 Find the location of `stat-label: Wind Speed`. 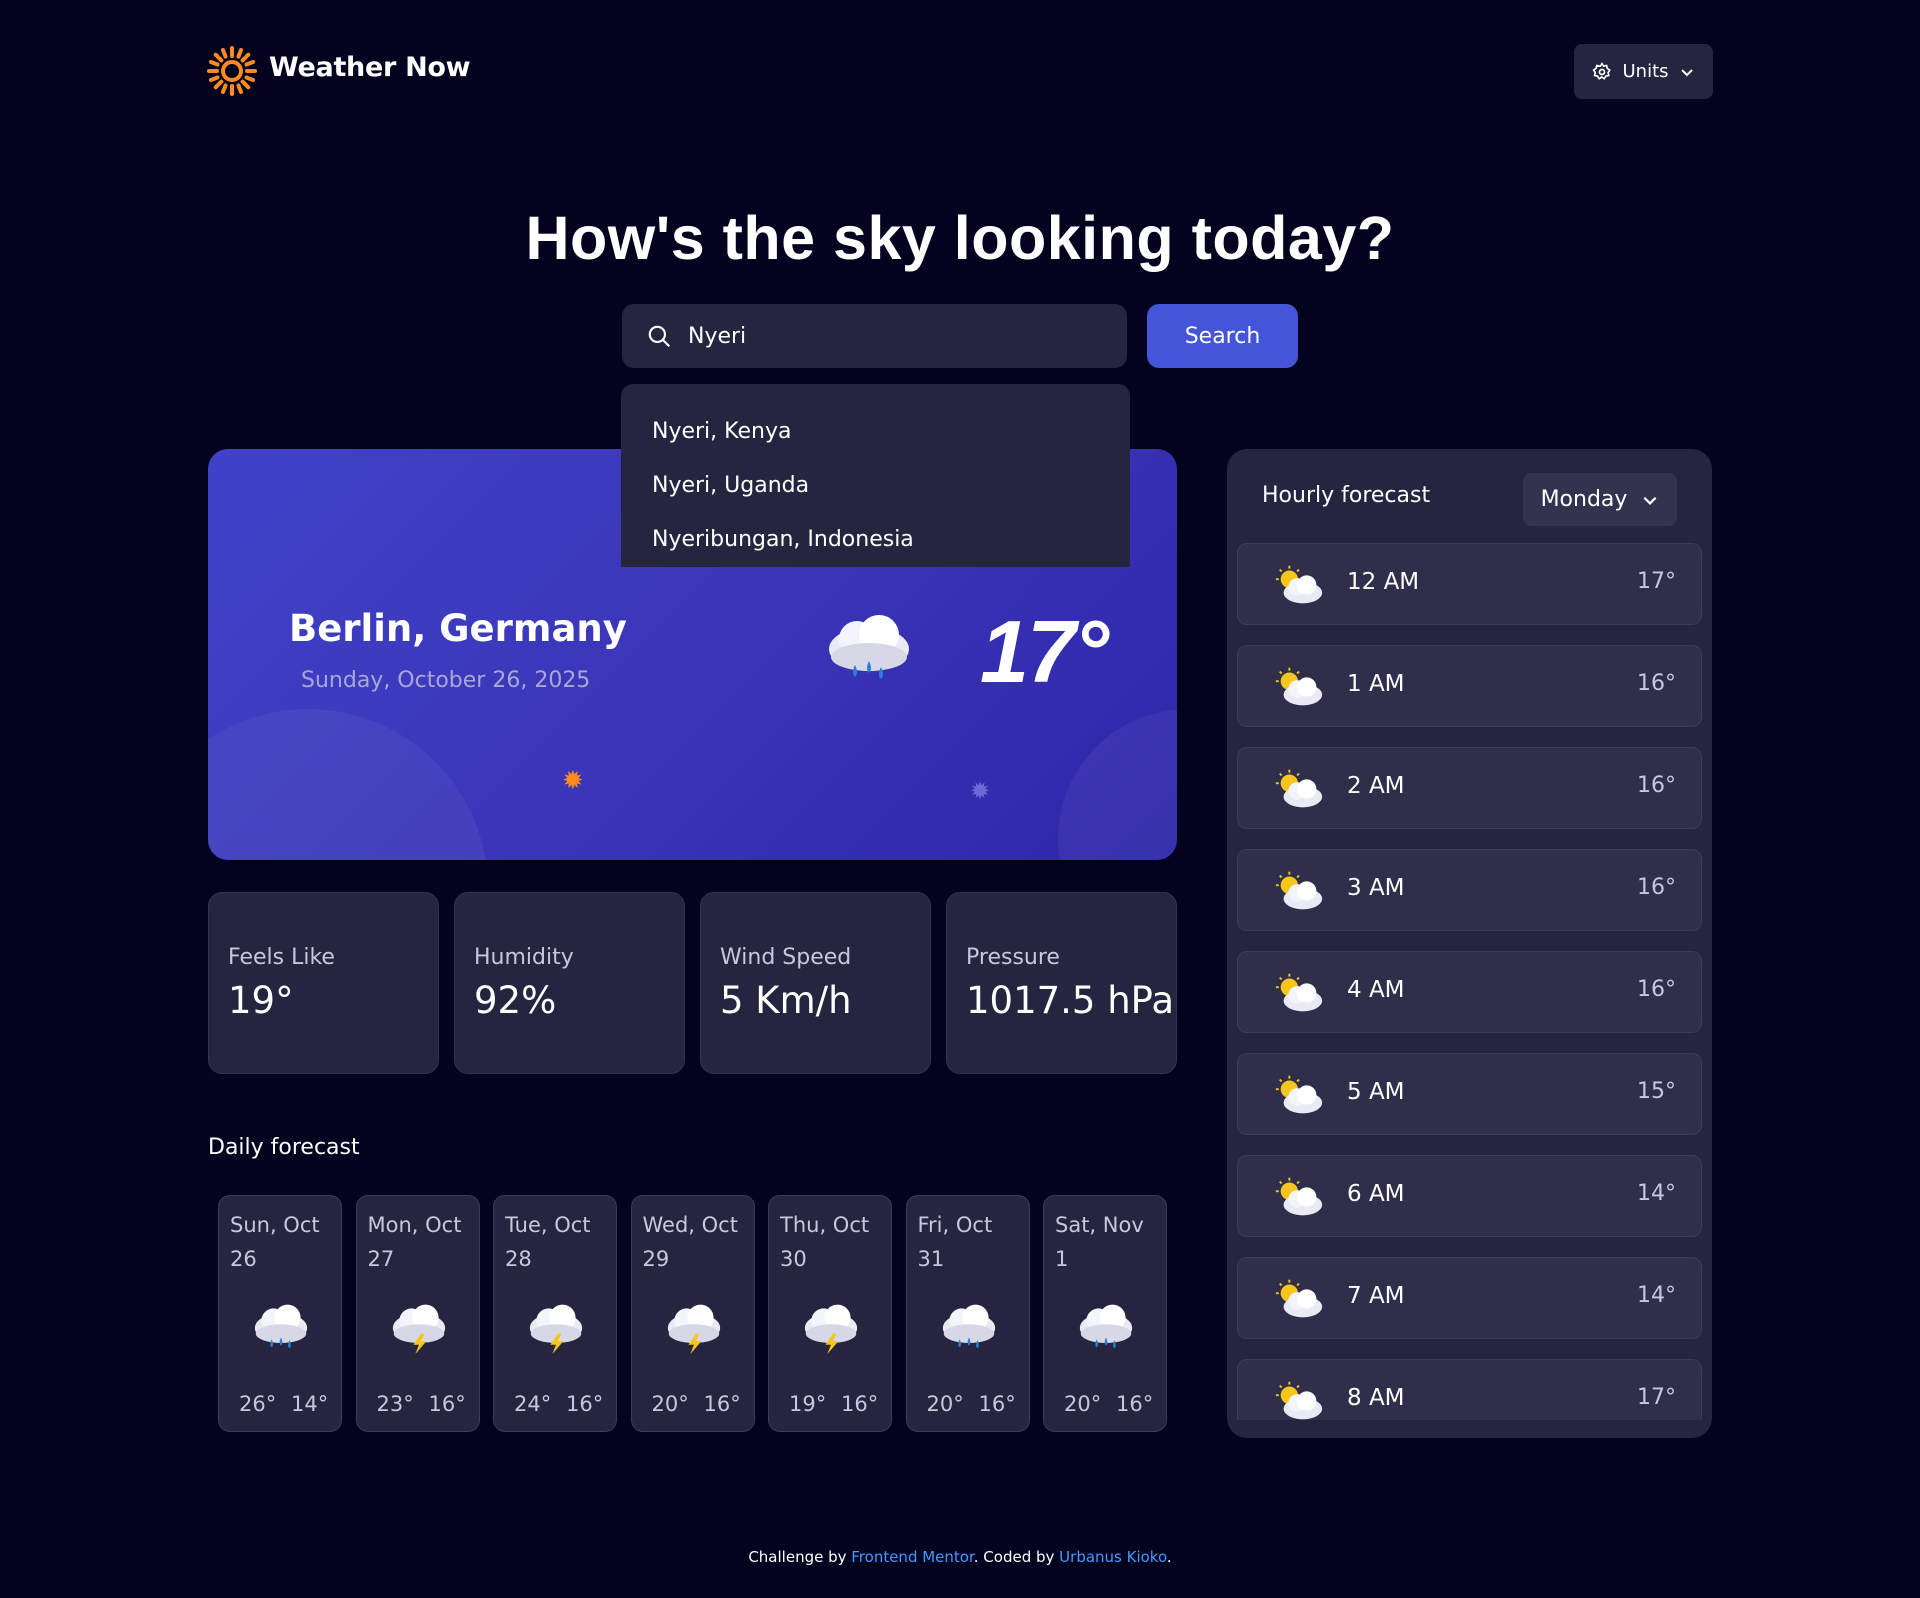

stat-label: Wind Speed is located at coordinates (786, 957).